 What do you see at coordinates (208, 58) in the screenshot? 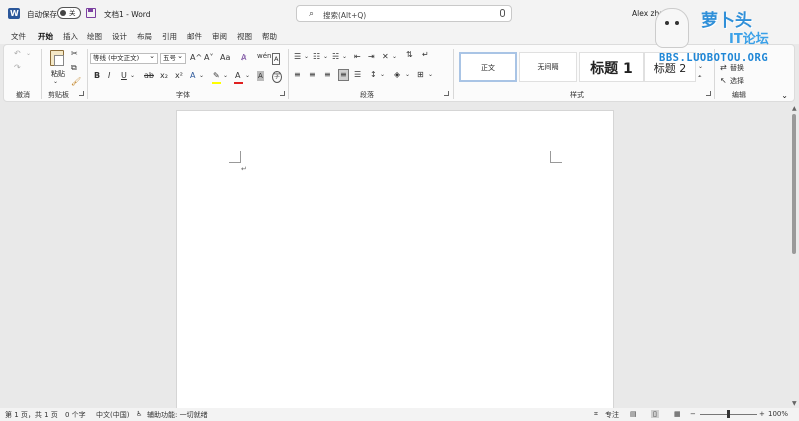
I see `shrink-font-button: A˅` at bounding box center [208, 58].